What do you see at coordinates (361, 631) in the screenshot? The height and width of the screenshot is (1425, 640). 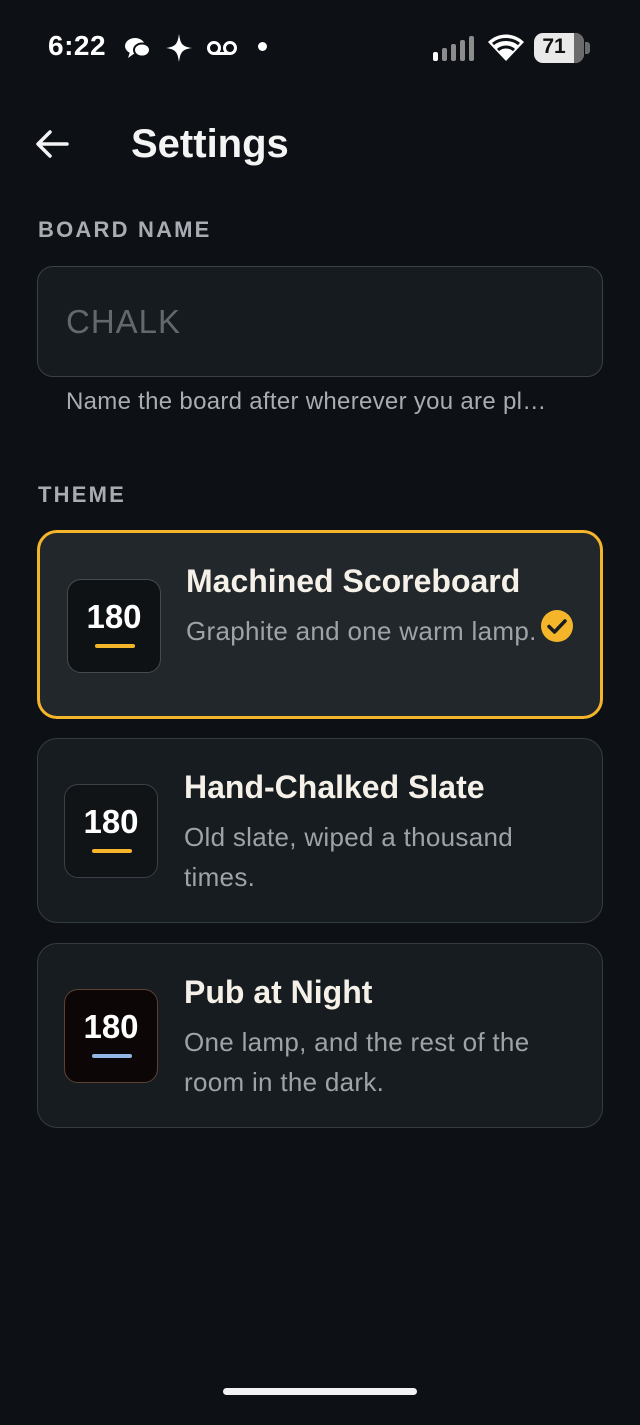 I see `theme-description: Graphite and one warm lamp.` at bounding box center [361, 631].